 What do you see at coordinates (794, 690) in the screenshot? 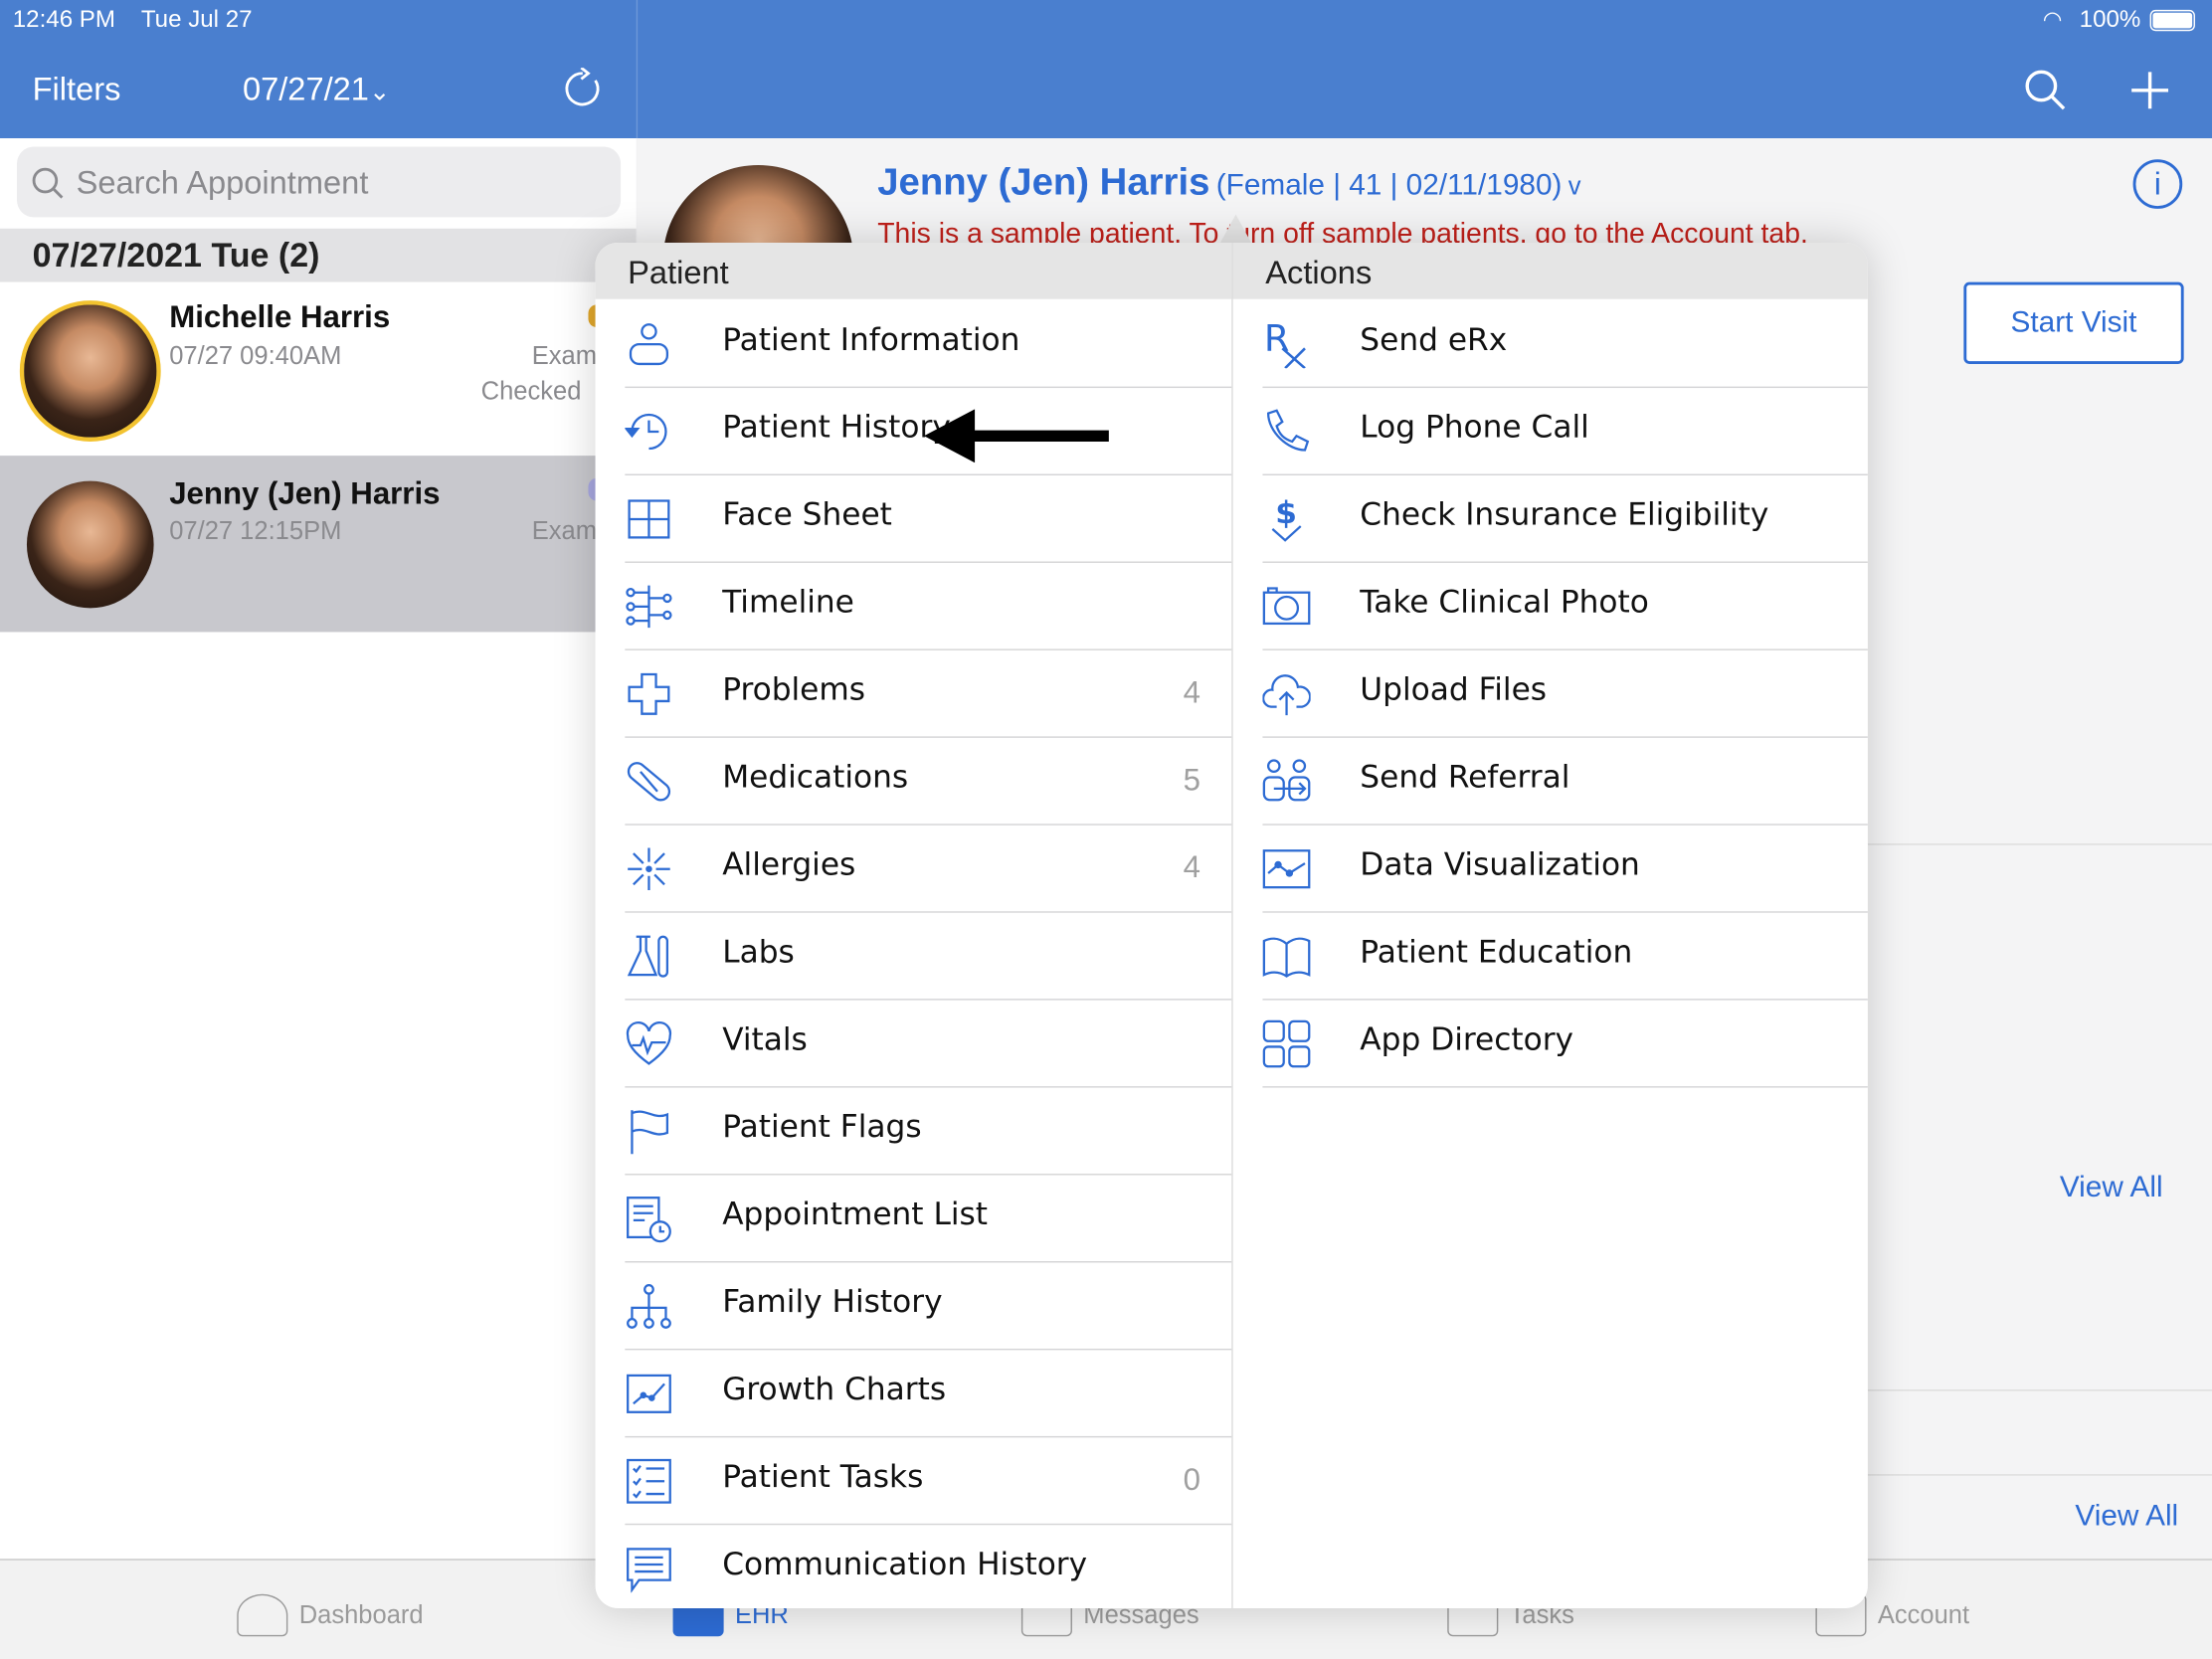
I see `menu-item-label: Problems` at bounding box center [794, 690].